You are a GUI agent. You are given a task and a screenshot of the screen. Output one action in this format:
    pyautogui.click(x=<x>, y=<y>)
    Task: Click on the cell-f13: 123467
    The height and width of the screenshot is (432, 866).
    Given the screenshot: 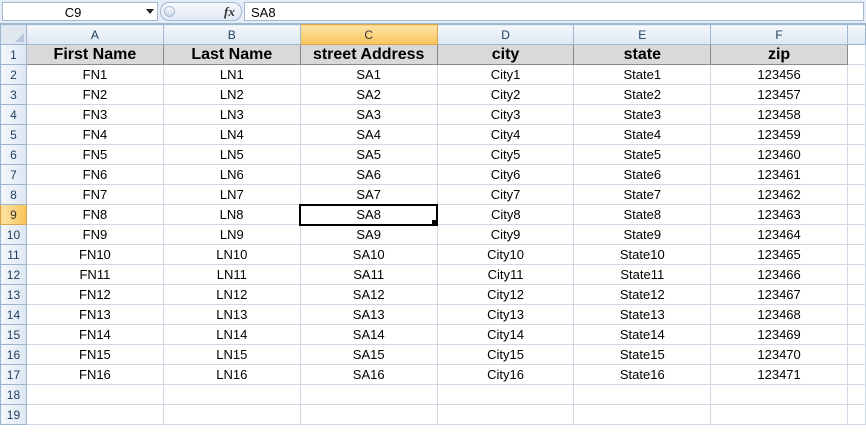 What is the action you would take?
    pyautogui.click(x=779, y=294)
    